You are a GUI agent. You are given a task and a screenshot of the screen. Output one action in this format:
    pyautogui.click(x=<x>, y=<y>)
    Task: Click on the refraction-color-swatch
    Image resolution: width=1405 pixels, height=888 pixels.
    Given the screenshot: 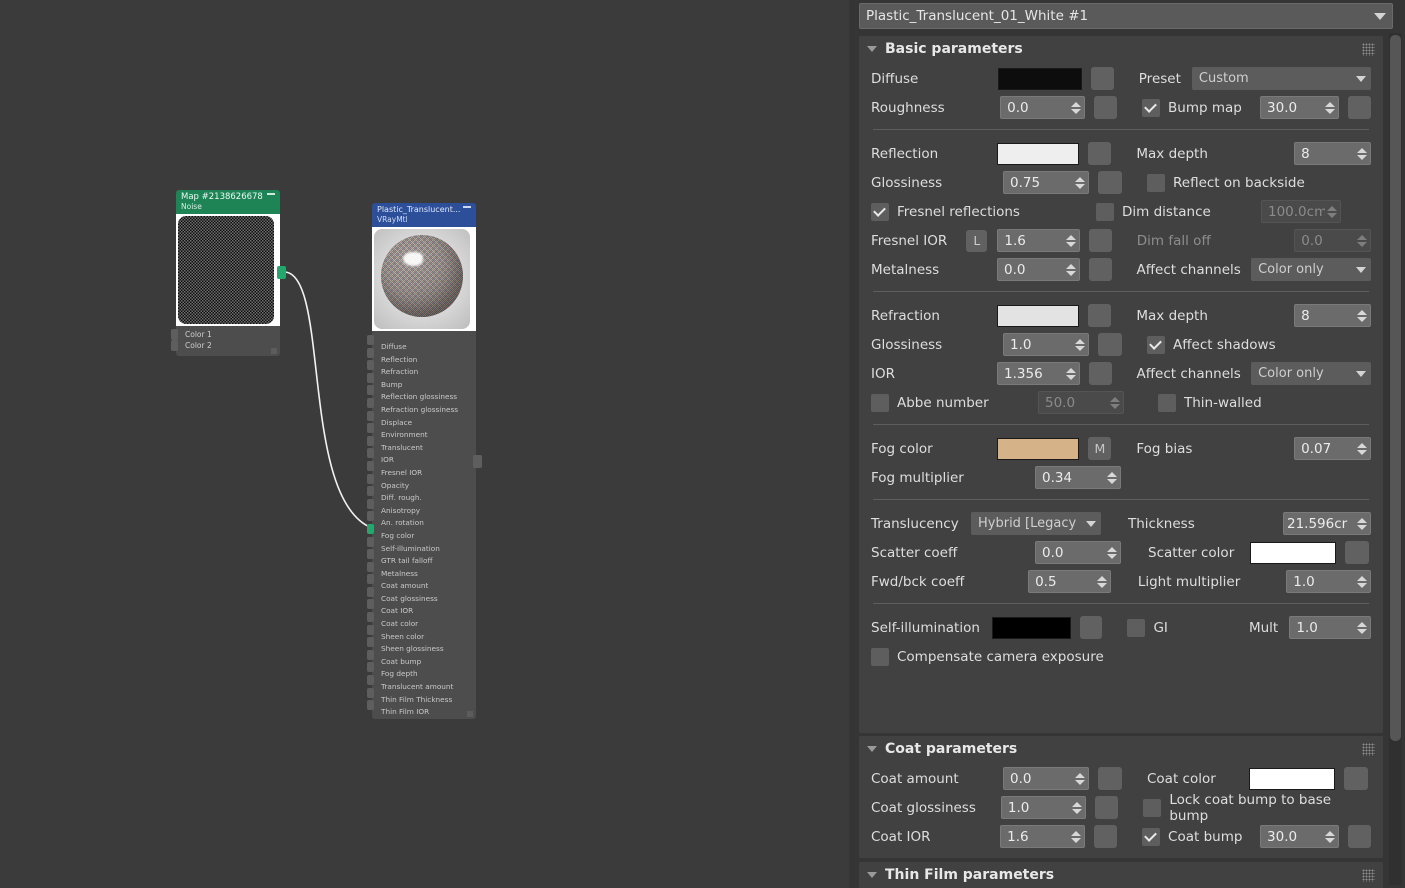 What is the action you would take?
    pyautogui.click(x=1038, y=315)
    